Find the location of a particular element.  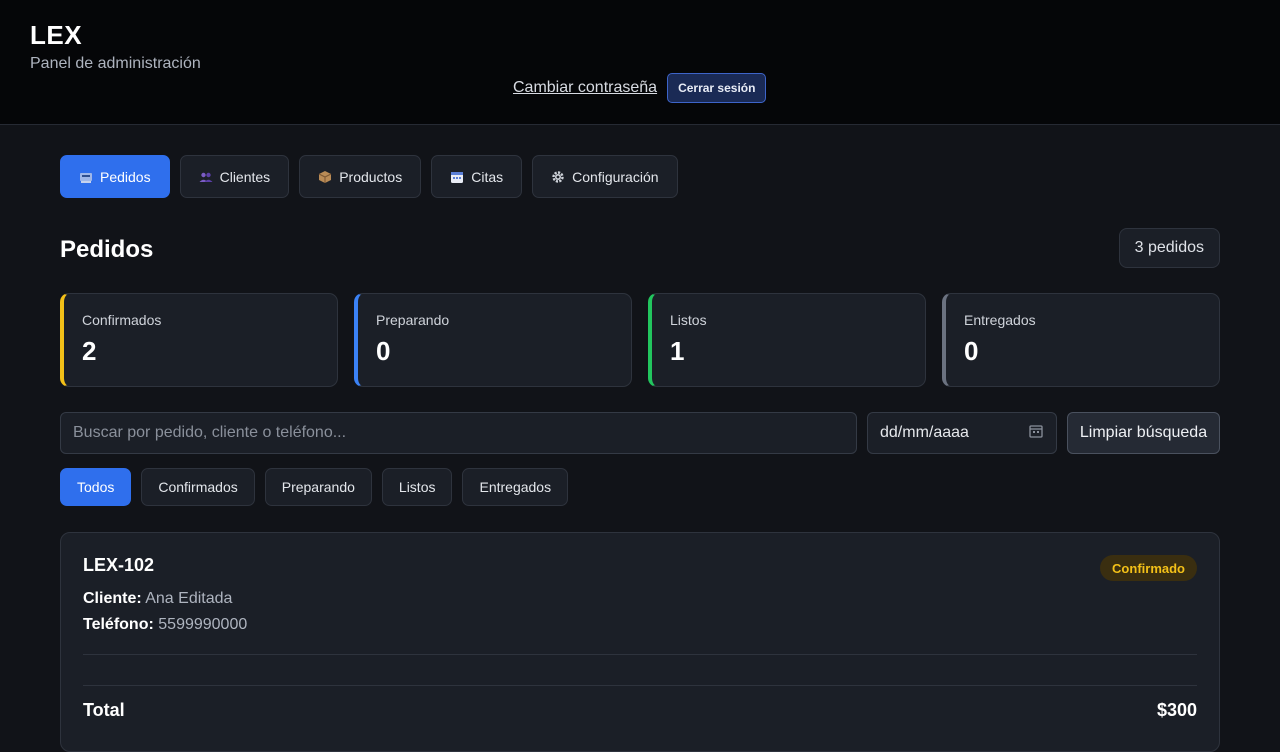

top-actions: Cambiar contraseña Cerrar sesión is located at coordinates (640, 88).